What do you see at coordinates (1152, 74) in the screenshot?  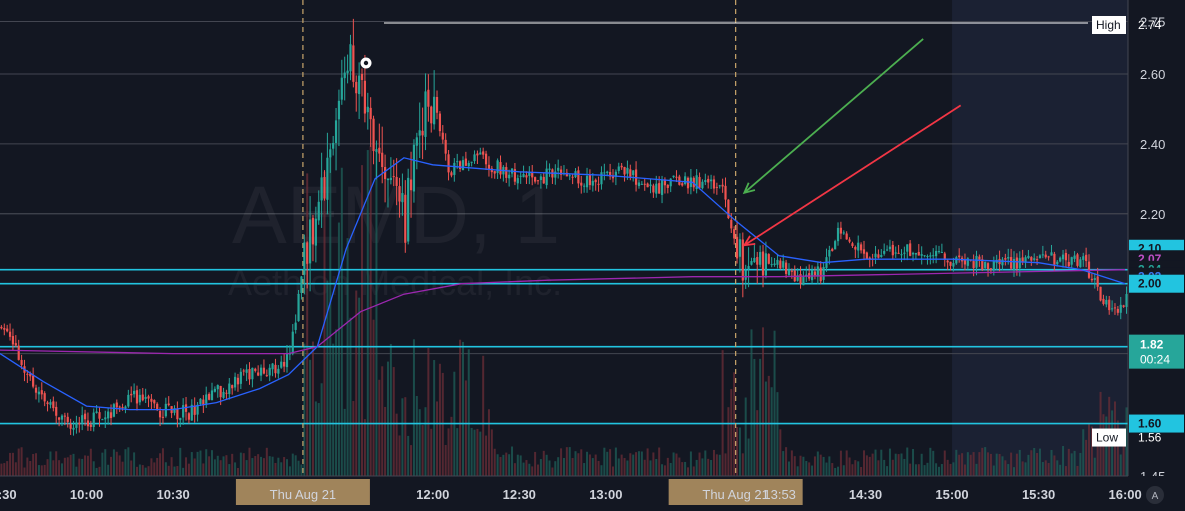 I see `price-tick: 2.60` at bounding box center [1152, 74].